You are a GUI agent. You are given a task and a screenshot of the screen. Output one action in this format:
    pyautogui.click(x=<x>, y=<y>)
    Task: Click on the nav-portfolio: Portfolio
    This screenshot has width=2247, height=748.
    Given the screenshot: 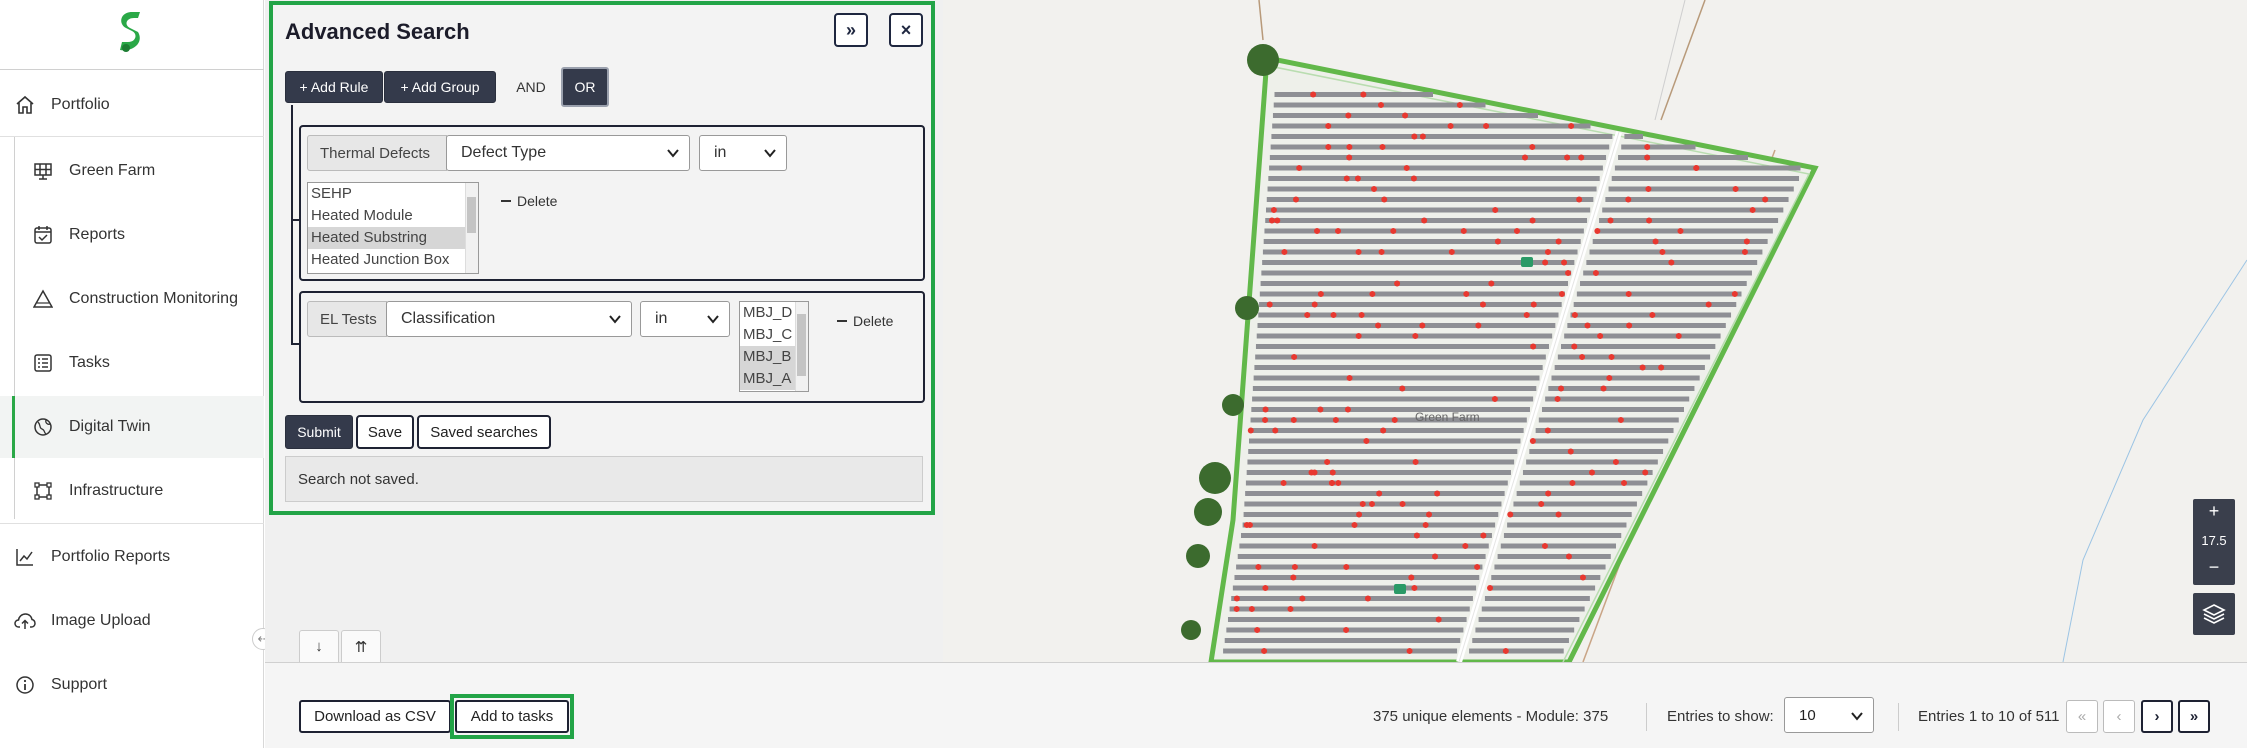 What is the action you would take?
    pyautogui.click(x=132, y=105)
    